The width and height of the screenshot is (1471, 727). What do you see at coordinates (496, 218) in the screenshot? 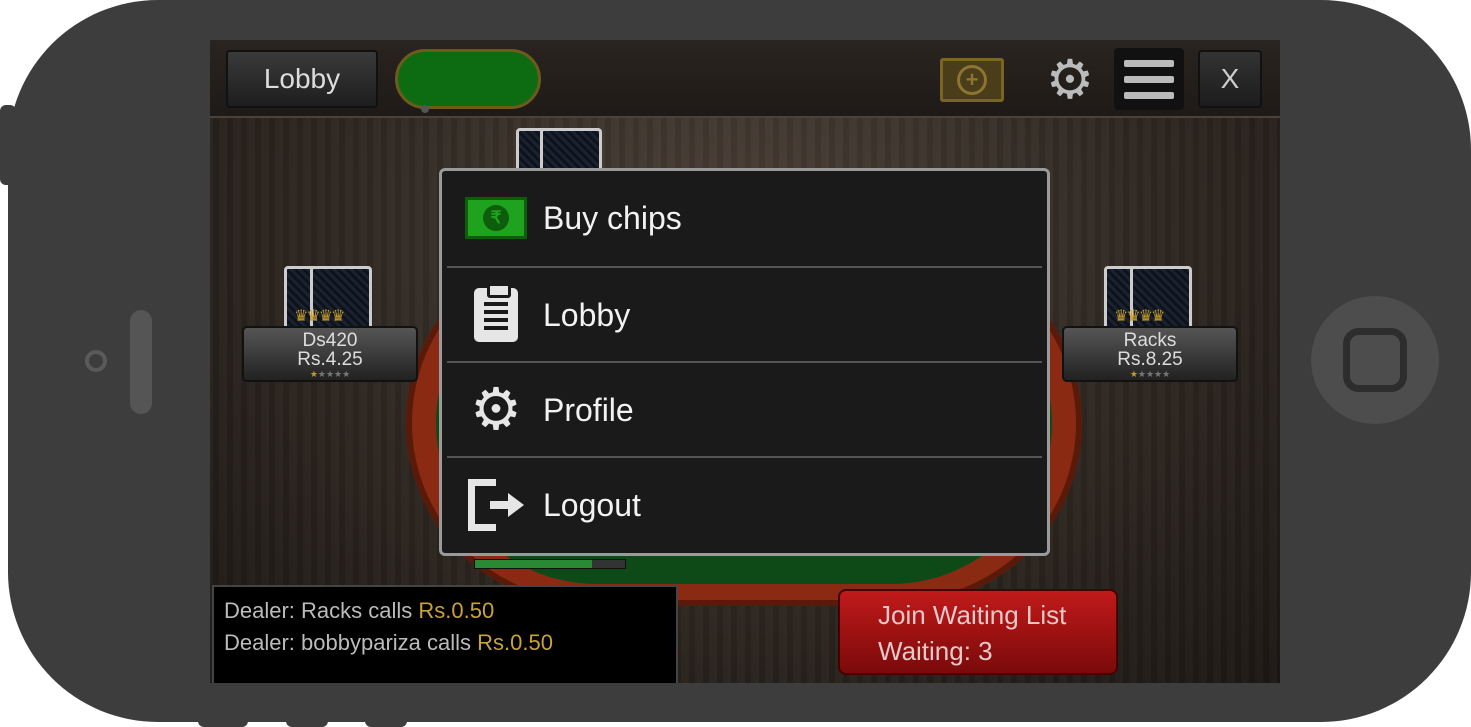
I see `cash-icon: ₹` at bounding box center [496, 218].